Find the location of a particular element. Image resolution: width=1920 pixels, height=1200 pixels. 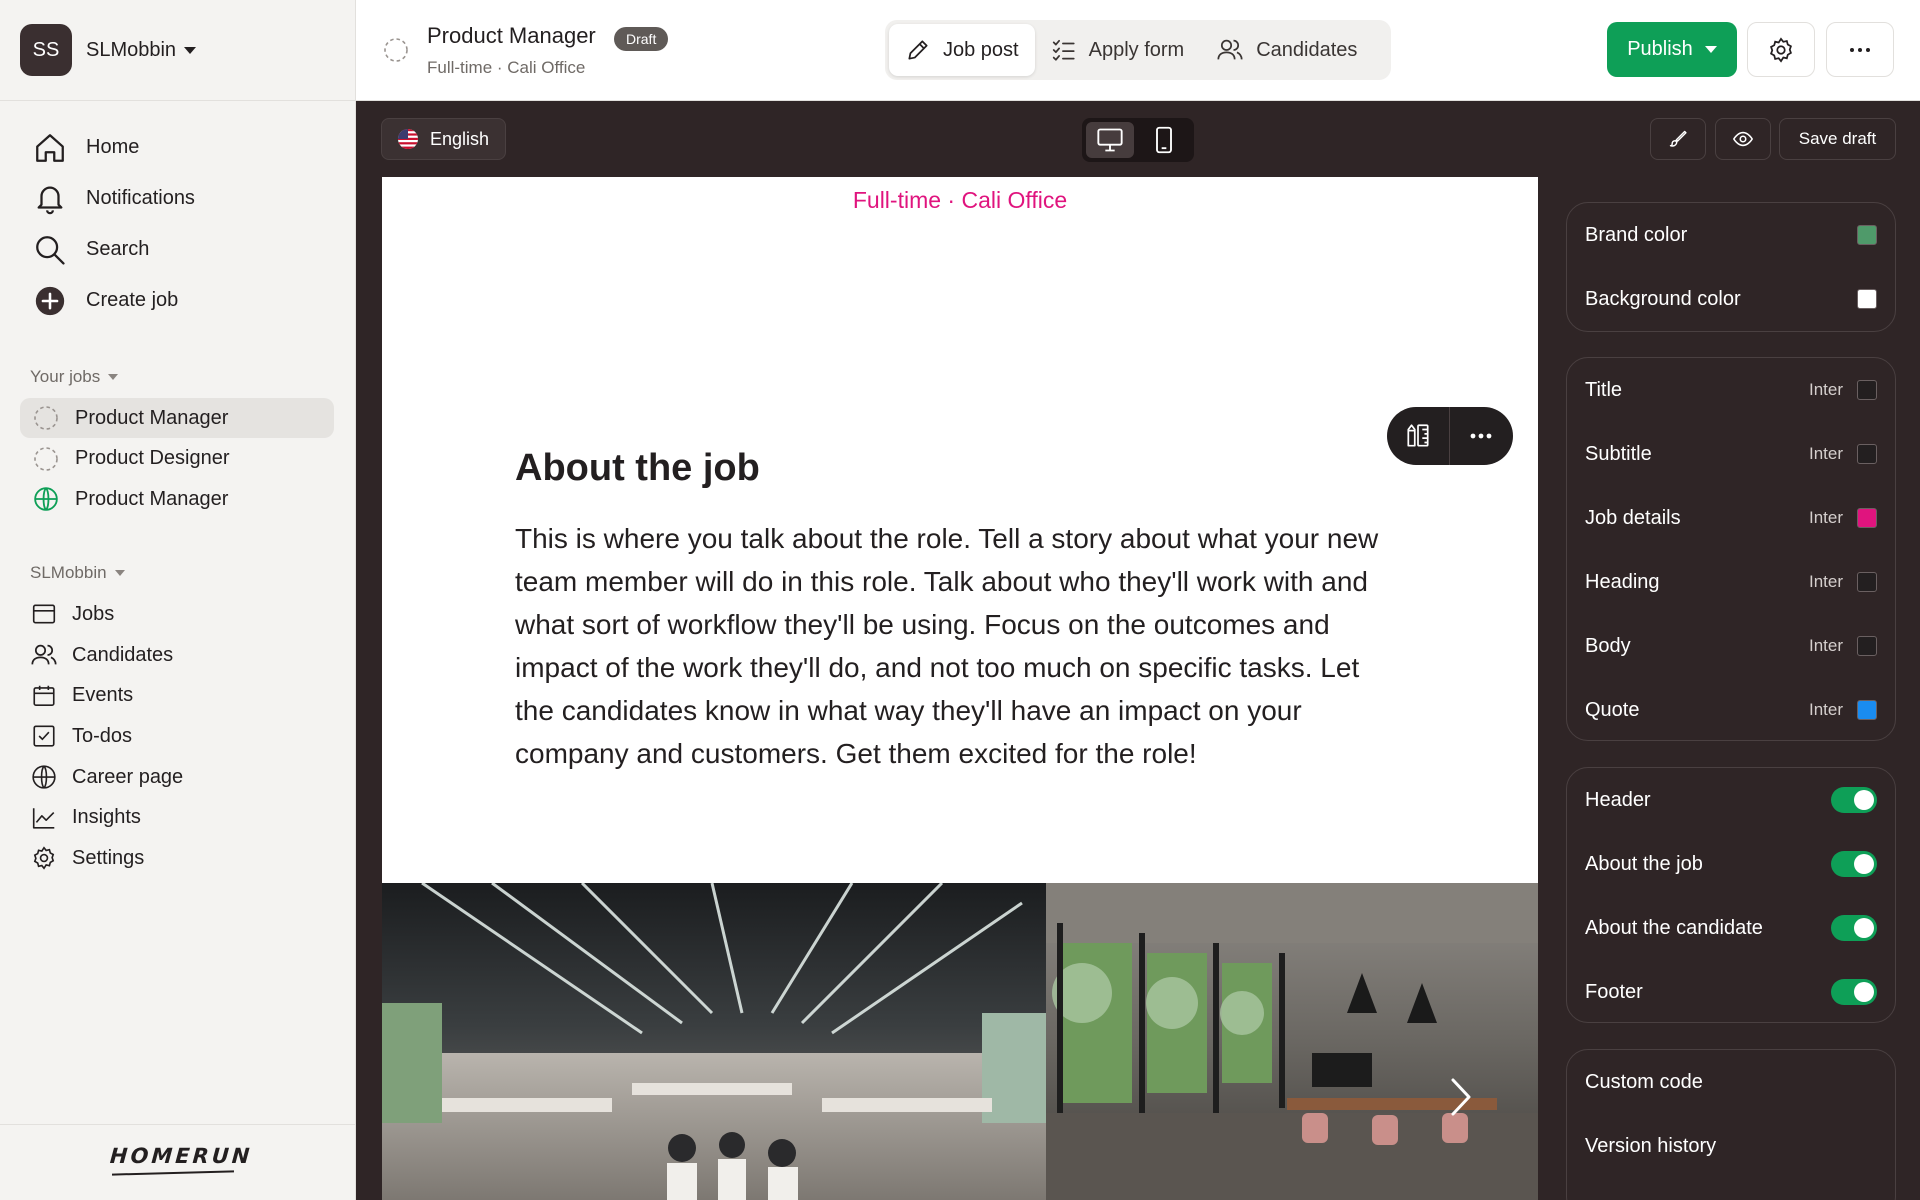

typography-row-subtitle: Subtitle Inter is located at coordinates (1731, 454).